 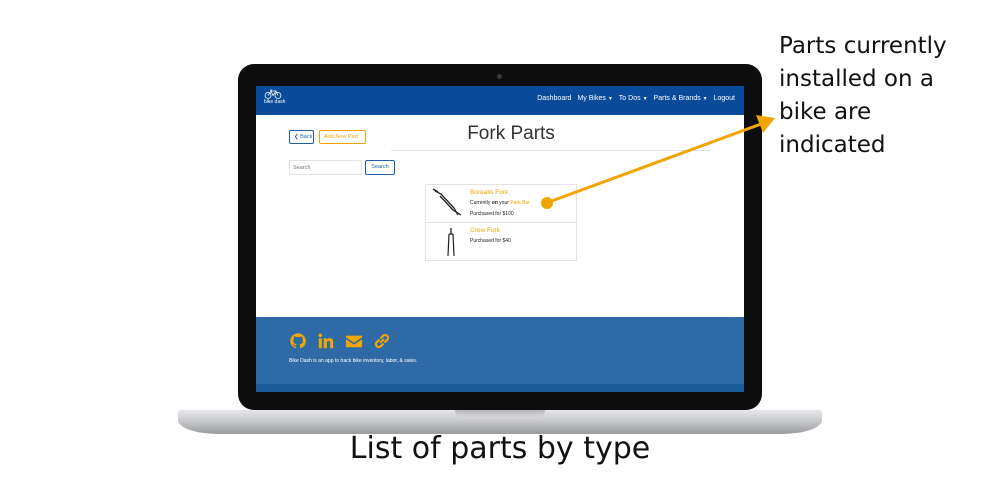 I want to click on back-button-label: Back, so click(x=306, y=137).